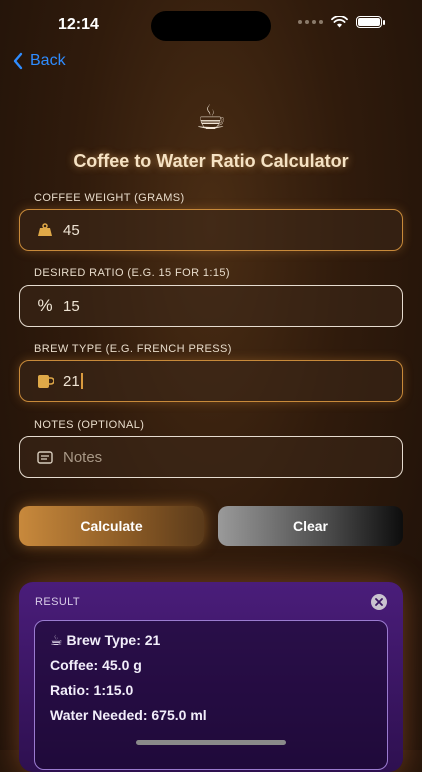 This screenshot has width=422, height=772. Describe the element at coordinates (71, 230) in the screenshot. I see `coffee-weight-value: 45` at that location.